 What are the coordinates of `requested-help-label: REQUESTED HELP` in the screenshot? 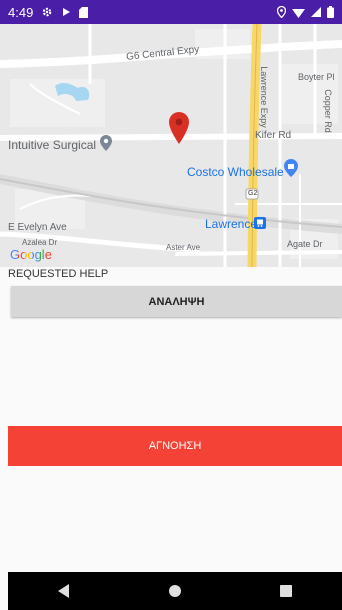 It's located at (58, 274).